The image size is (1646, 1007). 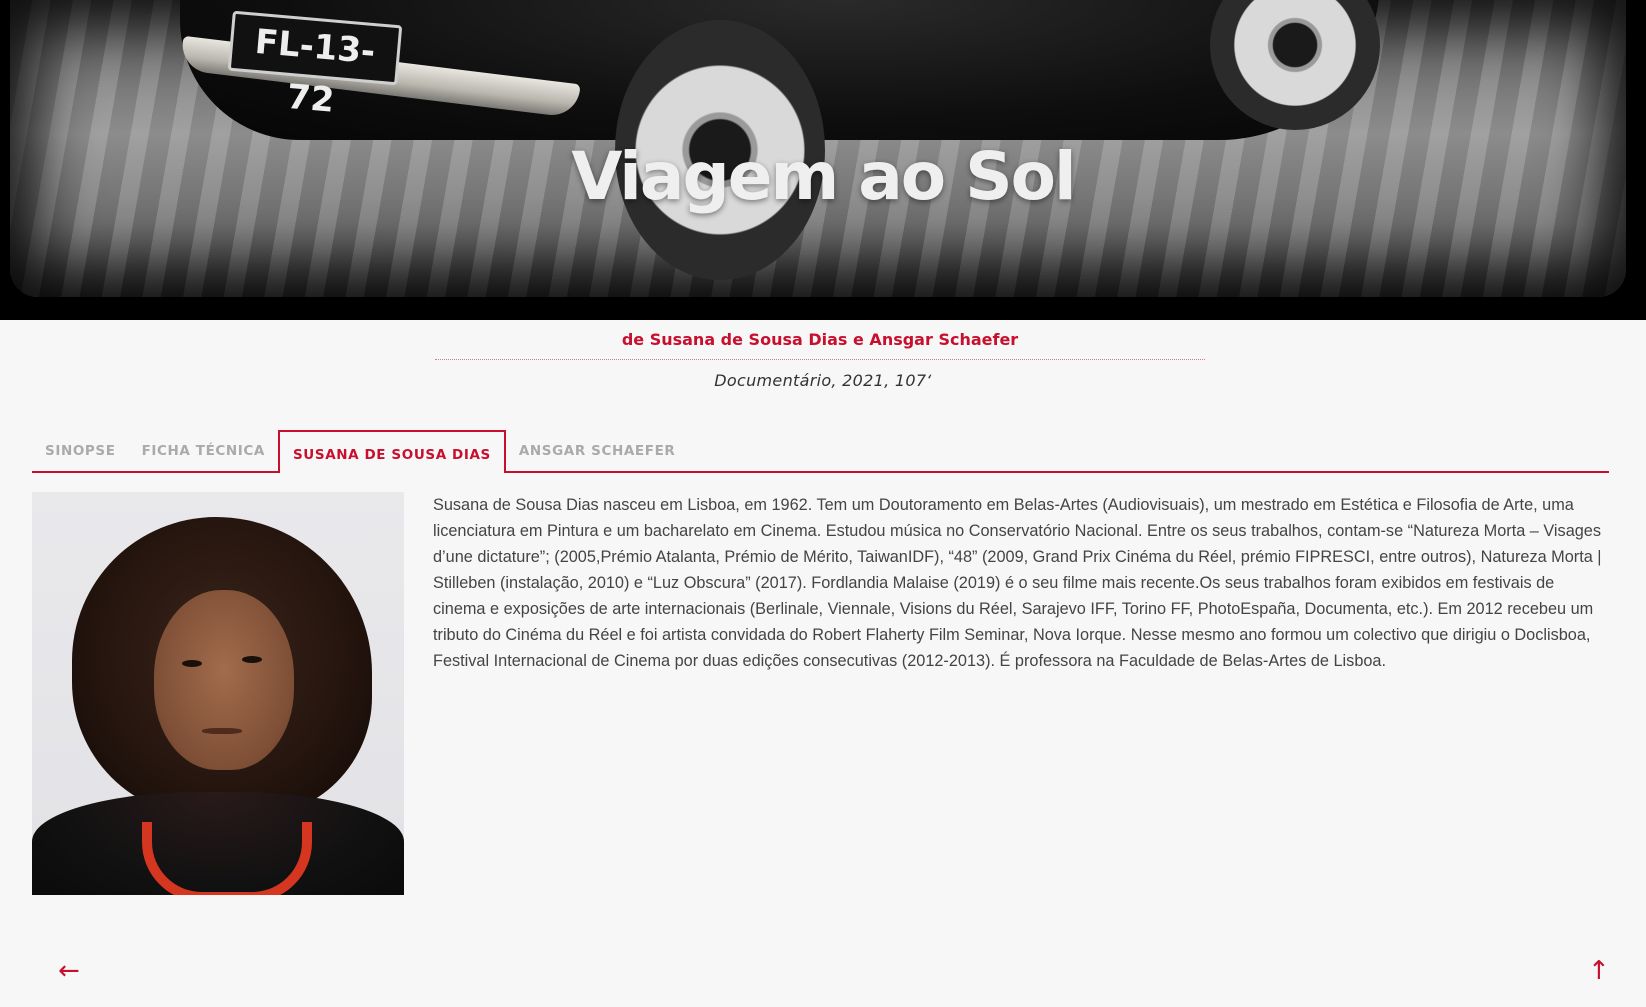 I want to click on portrait-lanyard, so click(x=227, y=858).